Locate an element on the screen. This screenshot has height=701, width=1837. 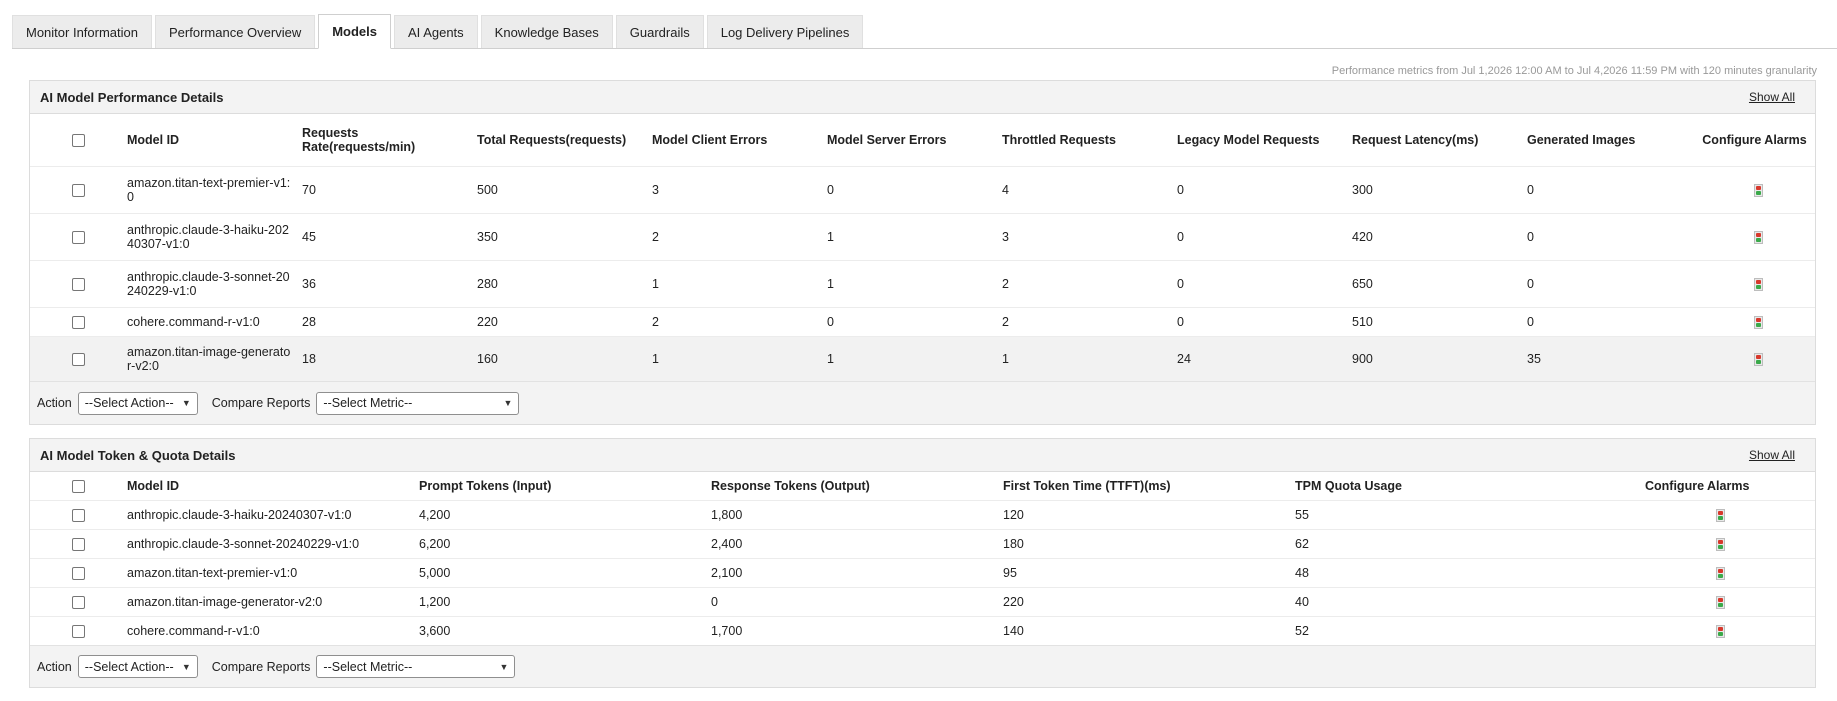
table-cell: 1,200 is located at coordinates (565, 601).